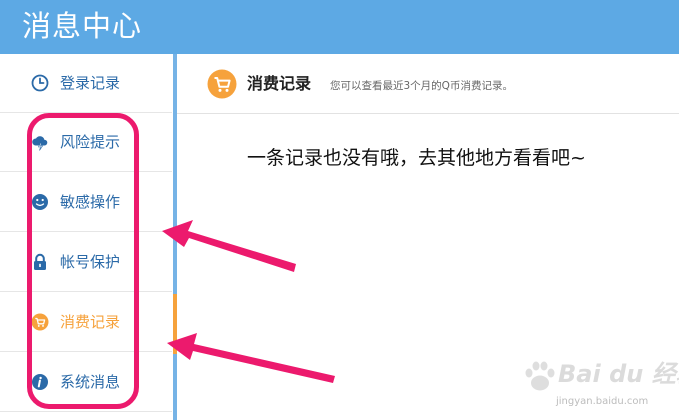 This screenshot has height=420, width=679. I want to click on annotation-arrow-upper, so click(229, 246).